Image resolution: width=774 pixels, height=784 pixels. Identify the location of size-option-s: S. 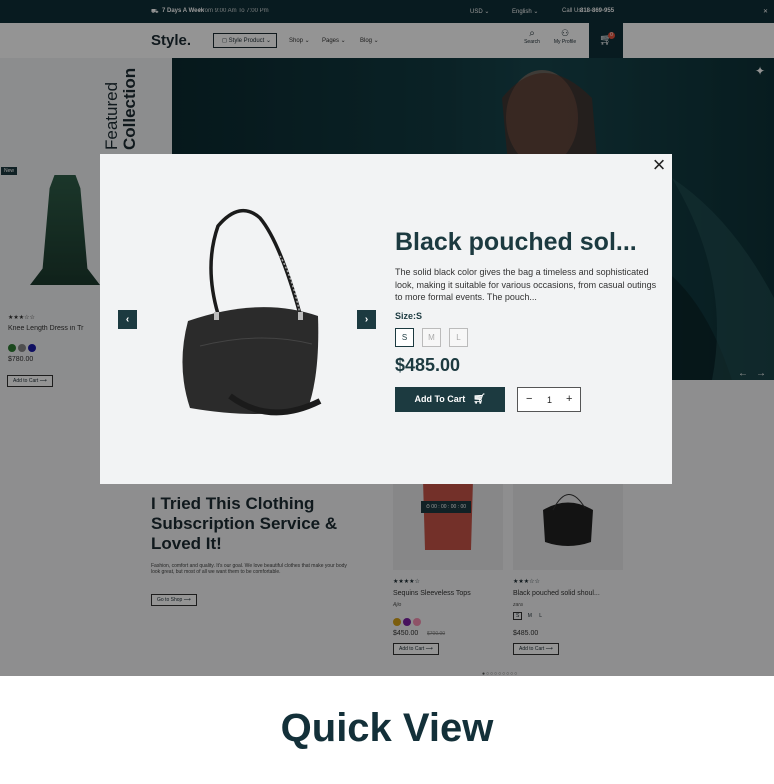
(404, 337).